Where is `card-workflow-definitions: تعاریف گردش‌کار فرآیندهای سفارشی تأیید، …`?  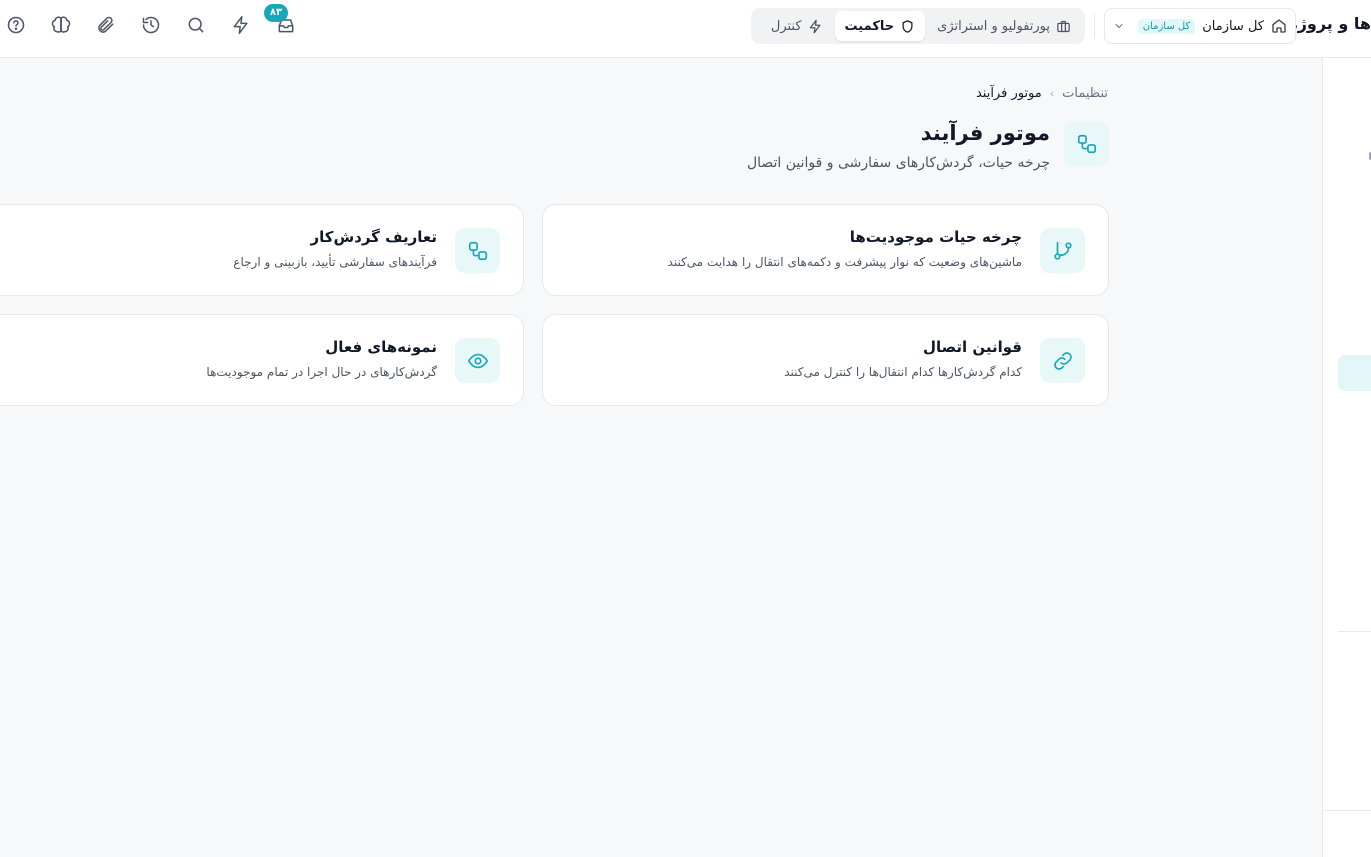 card-workflow-definitions: تعاریف گردش‌کار فرآیندهای سفارشی تأیید، … is located at coordinates (262, 250).